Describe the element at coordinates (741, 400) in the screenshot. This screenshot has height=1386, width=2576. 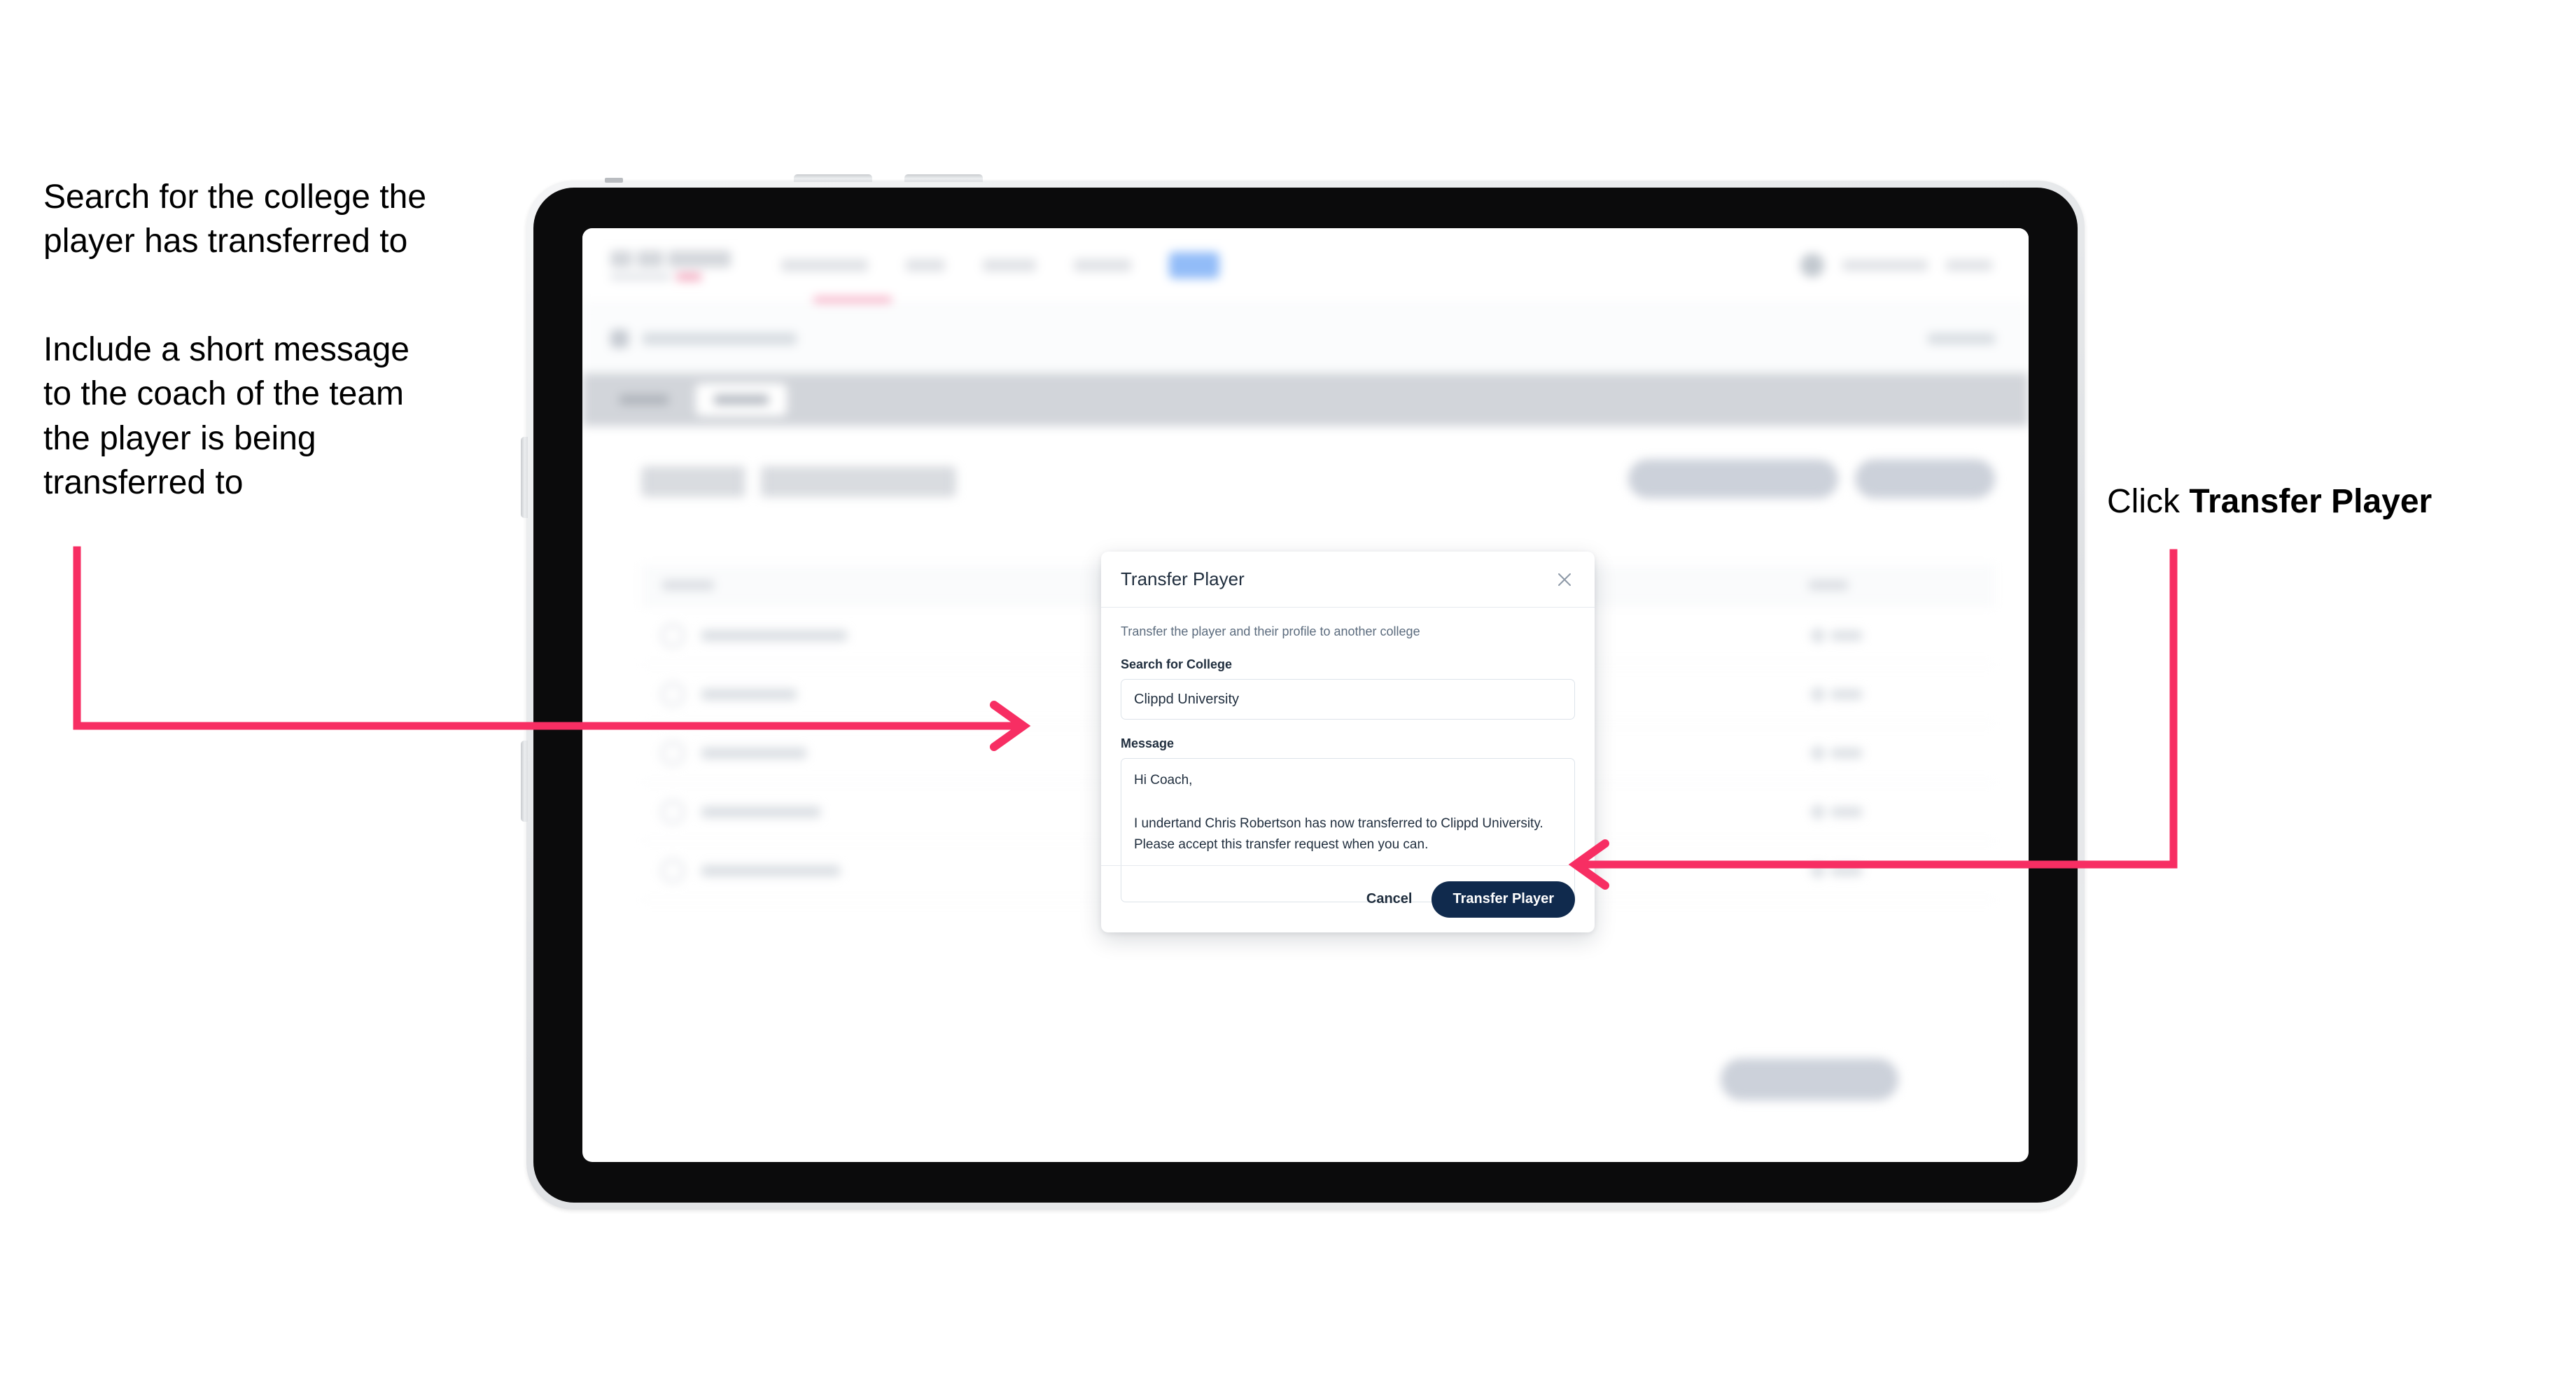
I see `tab-roster` at that location.